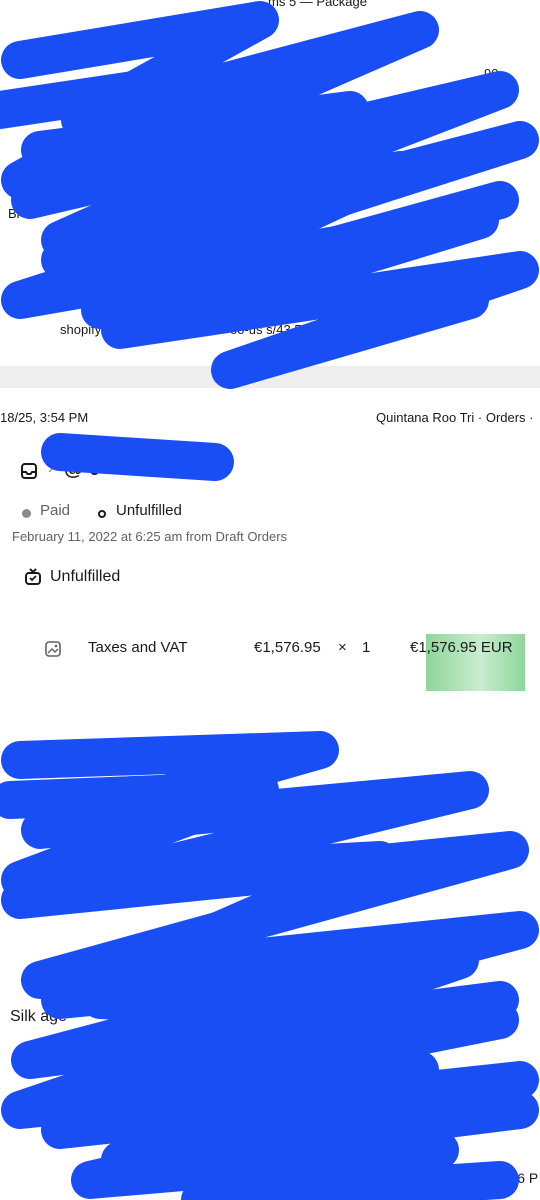 This screenshot has width=540, height=1200. What do you see at coordinates (276, 329) in the screenshot?
I see `admin-url: oo-us s/43 5342` at bounding box center [276, 329].